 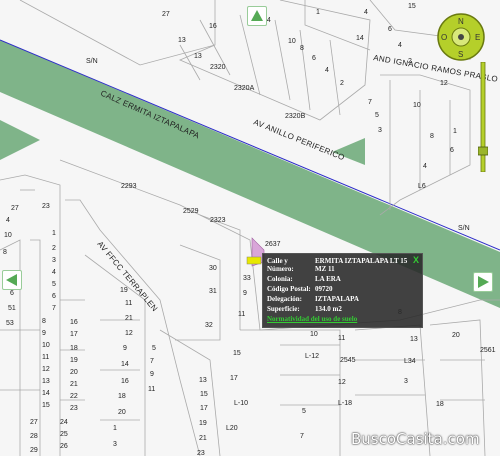 What do you see at coordinates (232, 428) in the screenshot?
I see `lot-number-label: L20` at bounding box center [232, 428].